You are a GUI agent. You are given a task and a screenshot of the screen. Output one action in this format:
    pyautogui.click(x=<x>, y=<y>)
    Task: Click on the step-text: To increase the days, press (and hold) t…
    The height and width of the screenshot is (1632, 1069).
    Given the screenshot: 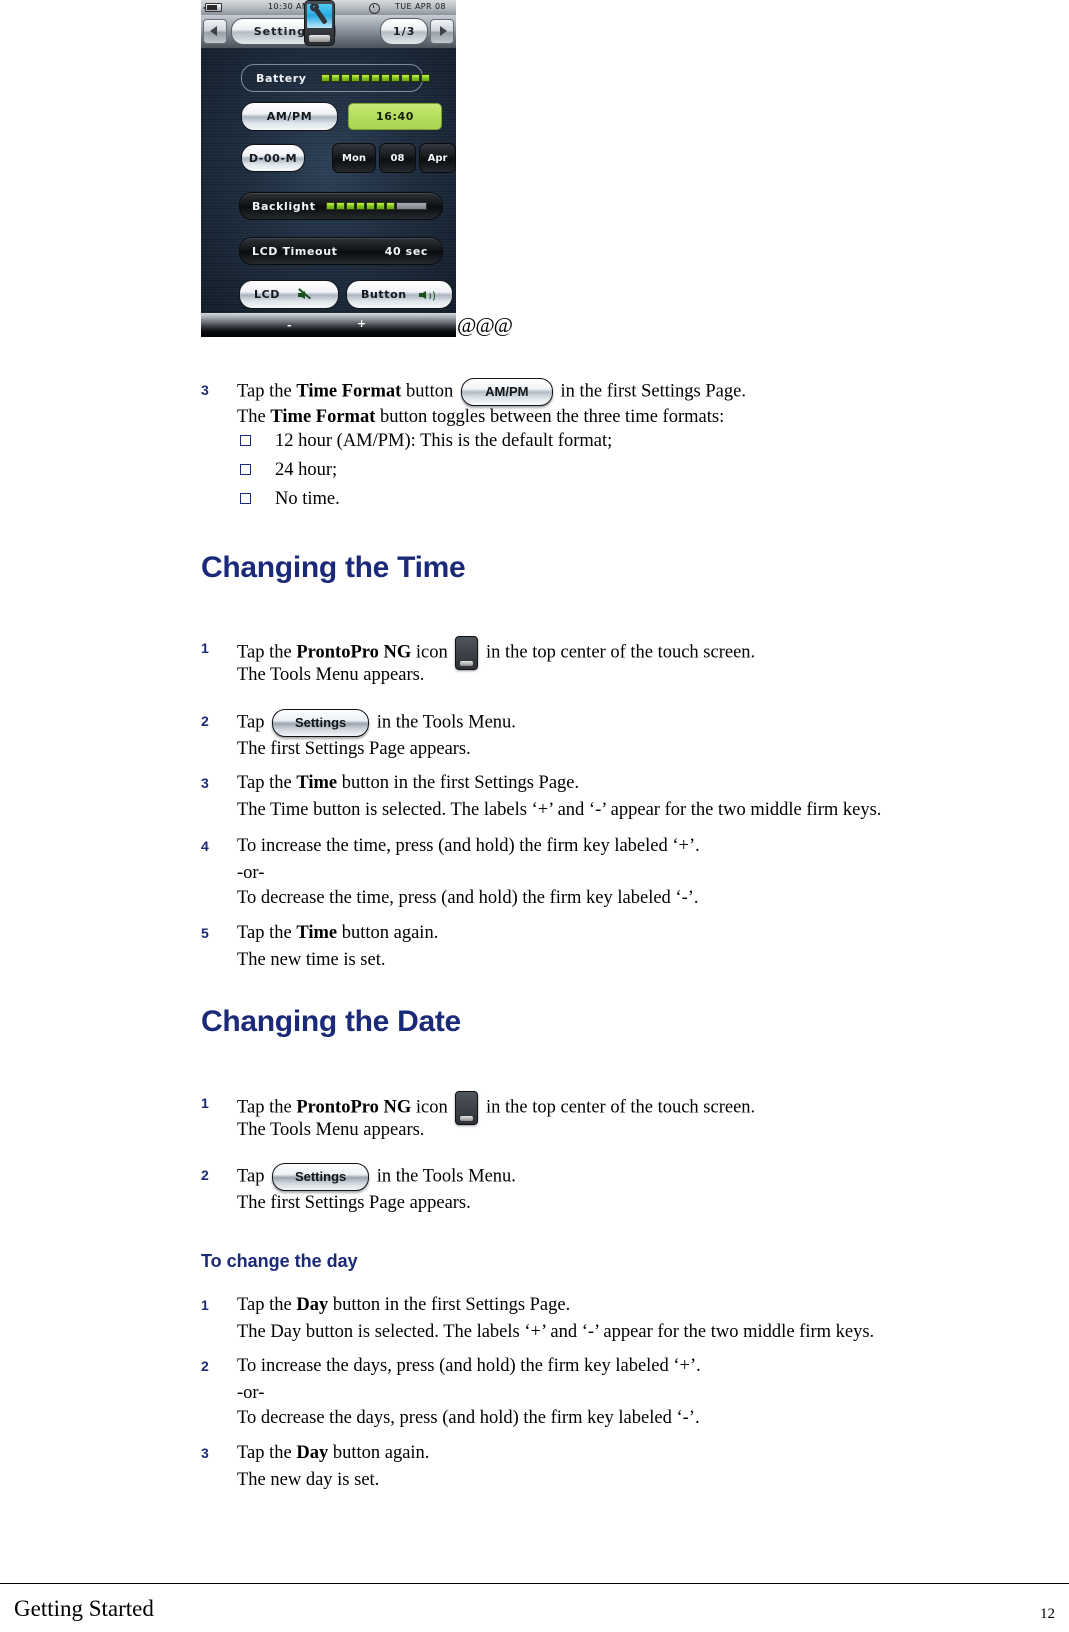 What is the action you would take?
    pyautogui.click(x=469, y=1366)
    